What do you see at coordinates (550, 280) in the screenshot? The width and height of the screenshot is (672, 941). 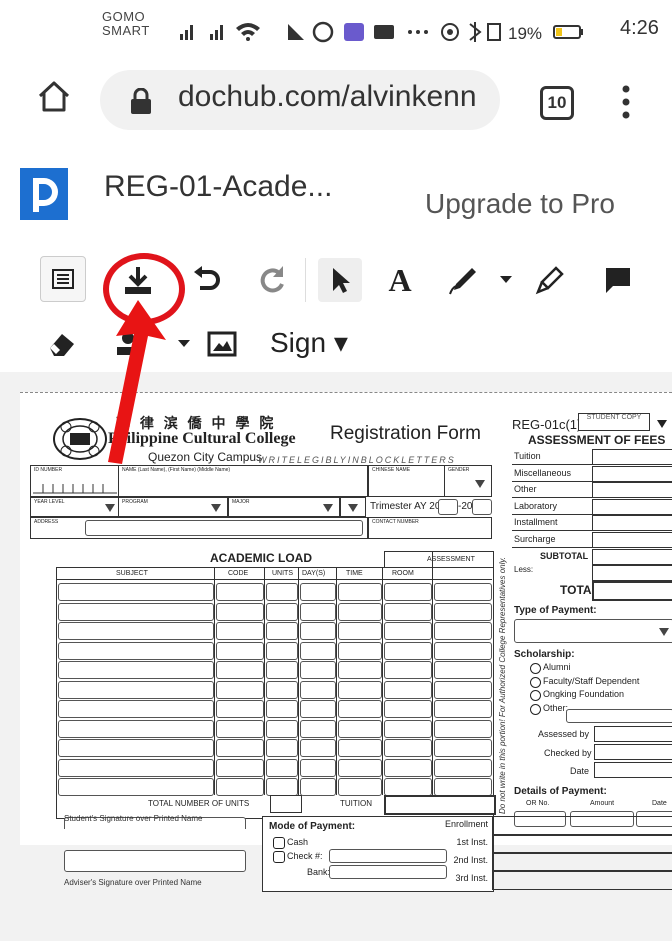 I see `highlighter-icon` at bounding box center [550, 280].